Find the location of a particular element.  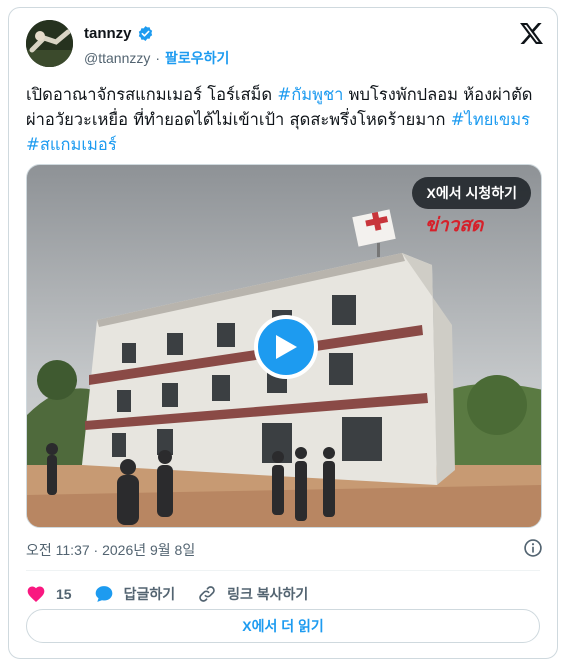

play-icon is located at coordinates (286, 347).